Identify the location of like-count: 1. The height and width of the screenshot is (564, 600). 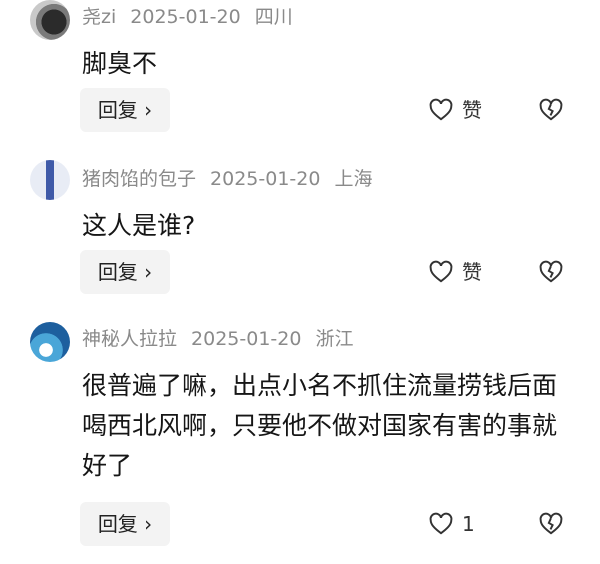
(468, 524).